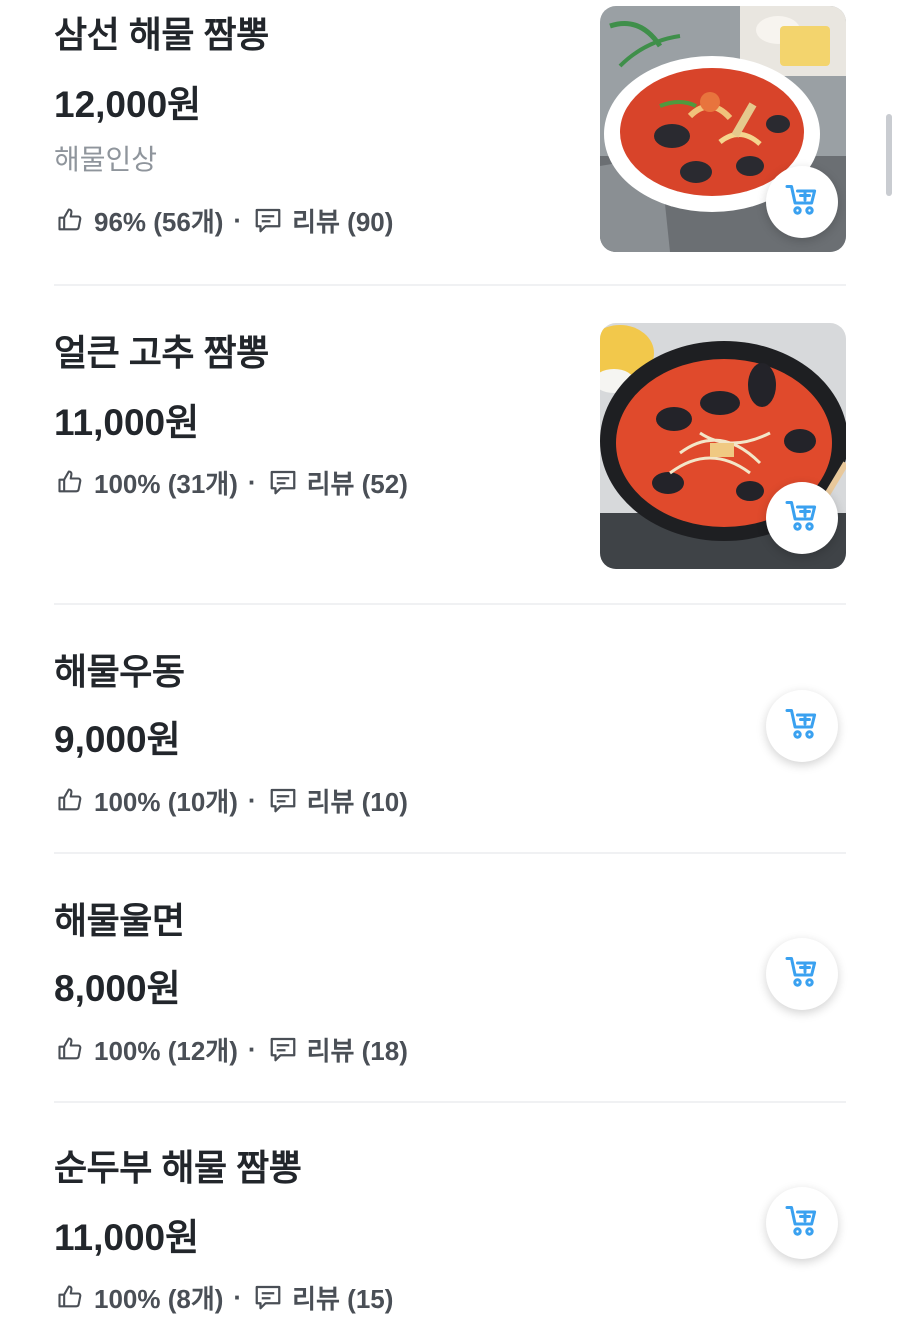 Image resolution: width=900 pixels, height=1344 pixels. Describe the element at coordinates (159, 1298) in the screenshot. I see `like-rate: 100% (8개)` at that location.